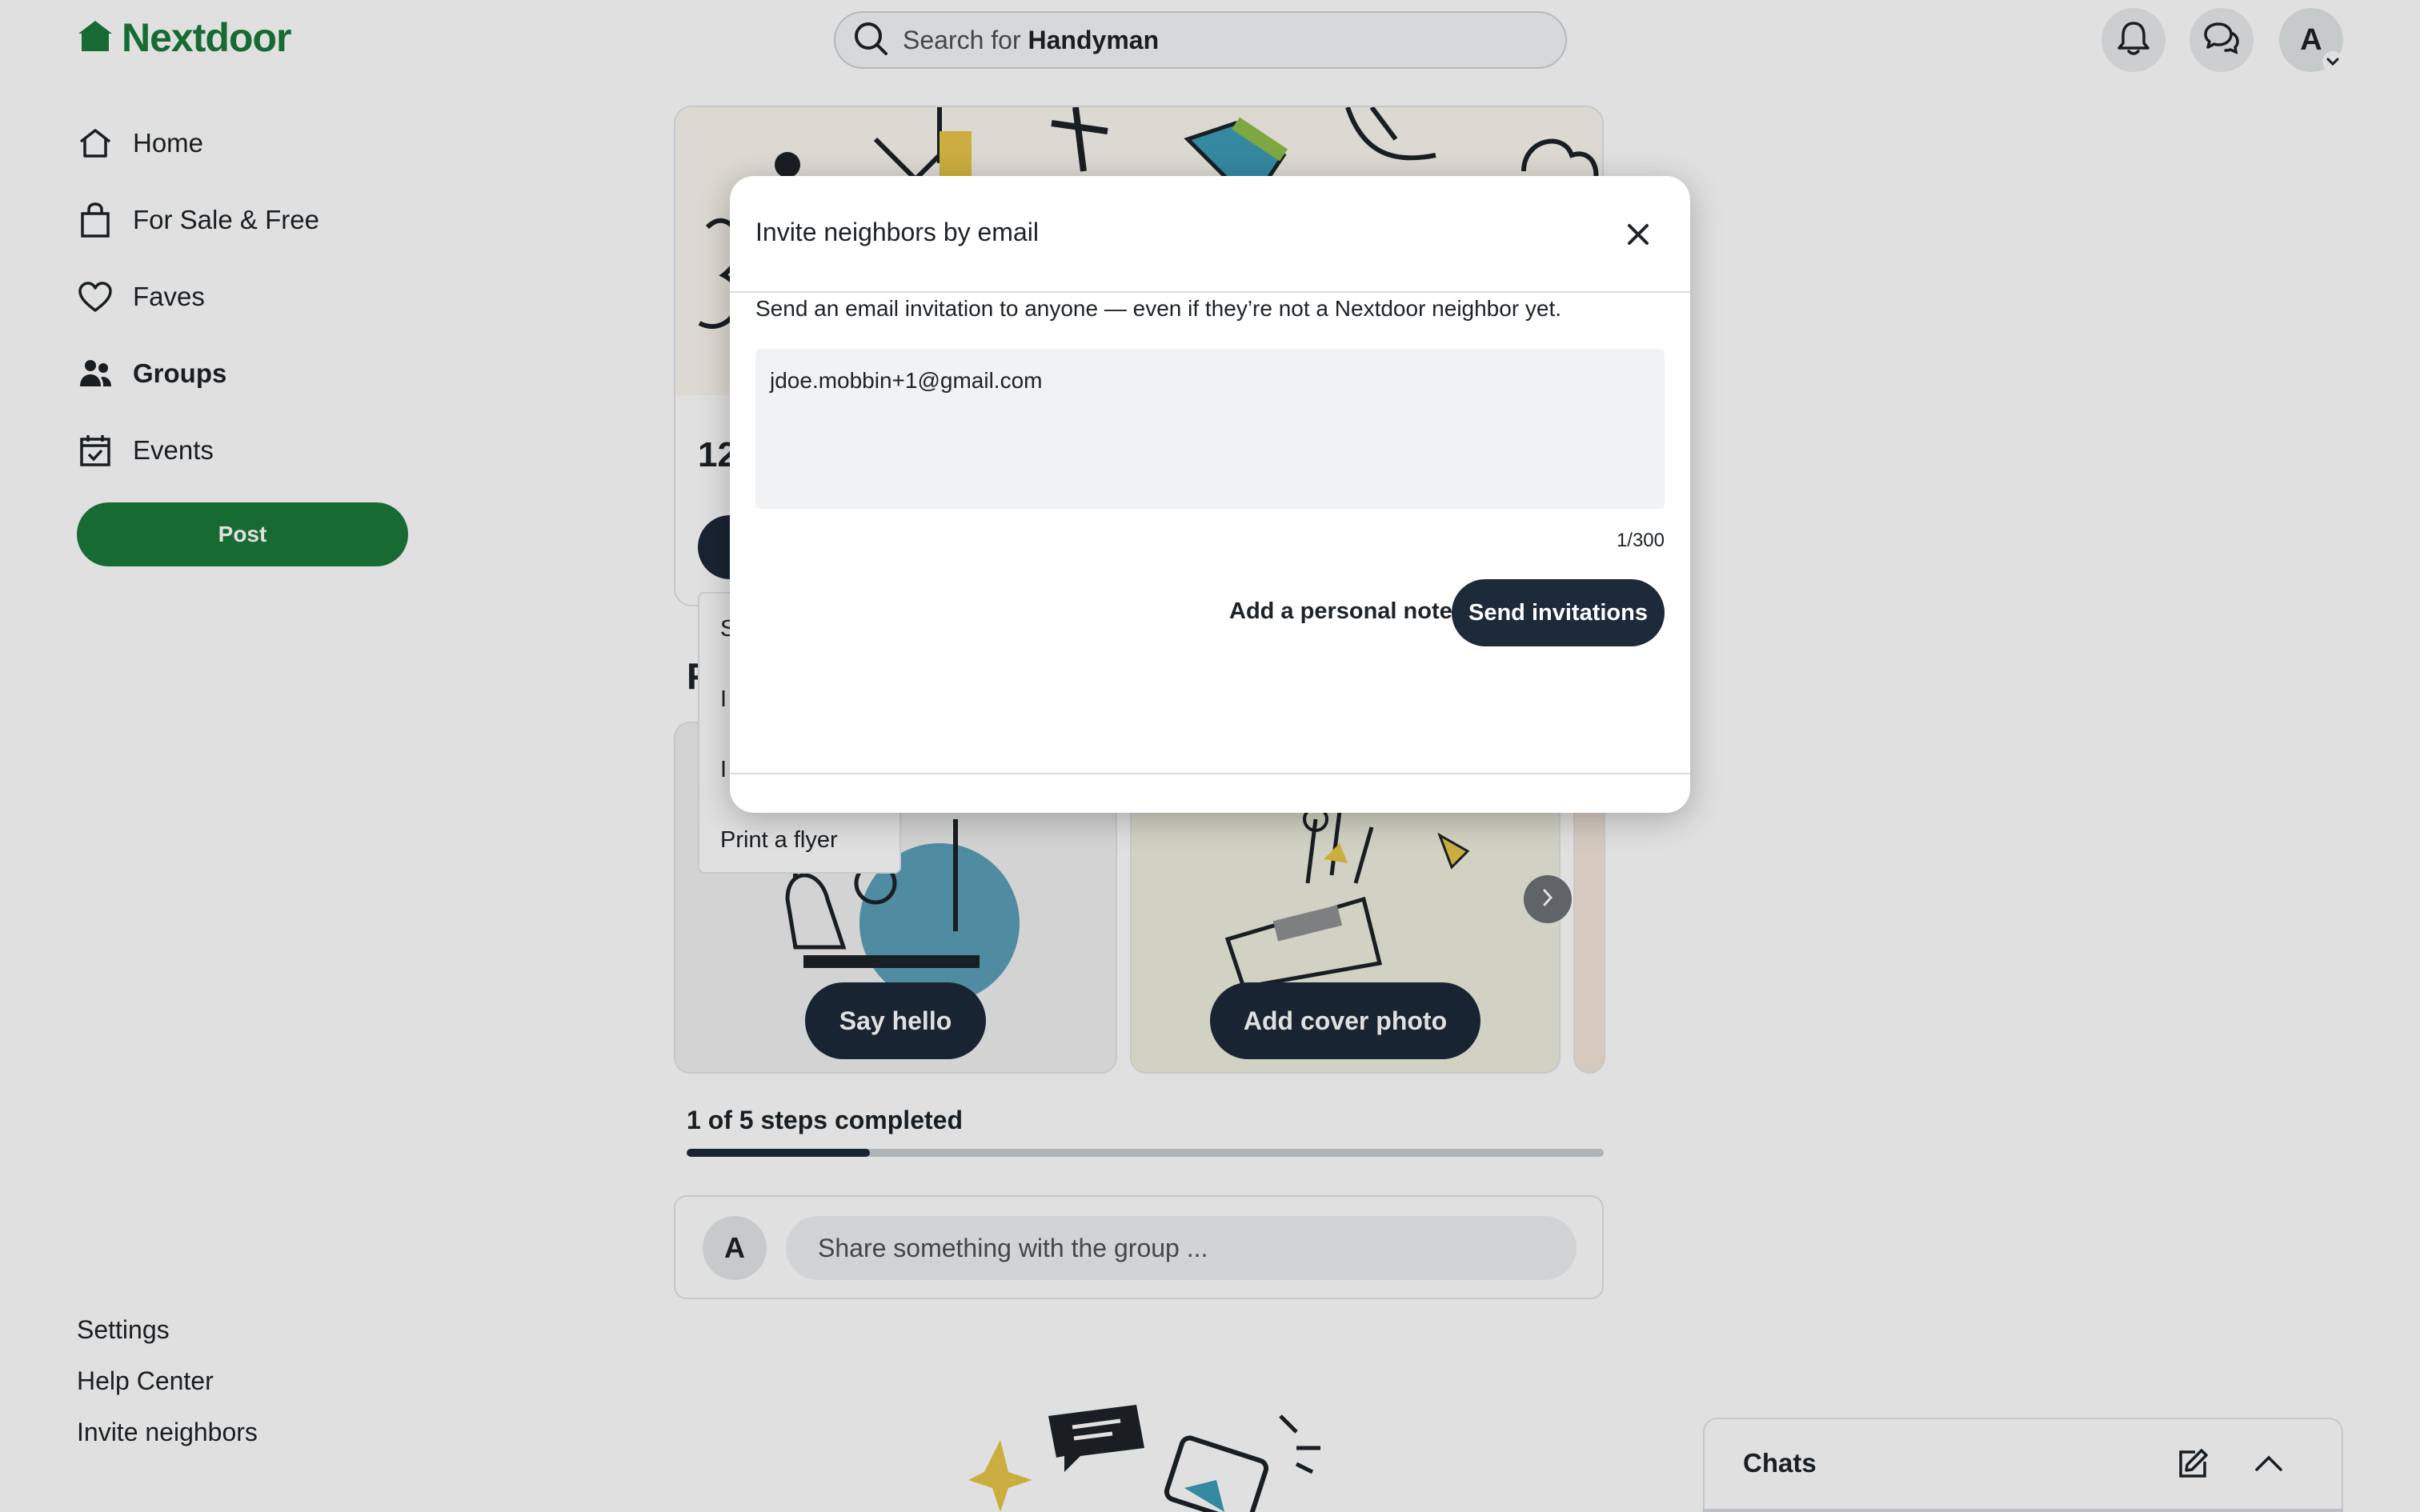 The image size is (2420, 1512). Describe the element at coordinates (897, 232) in the screenshot. I see `modal-title: Invite neighbors by email` at that location.